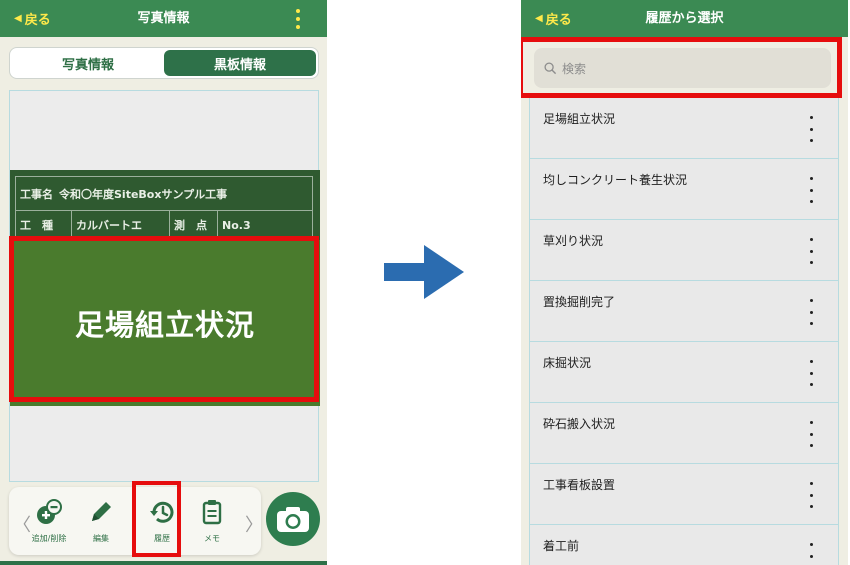 This screenshot has width=850, height=565. I want to click on add-remove-button: 追加/削除, so click(49, 520).